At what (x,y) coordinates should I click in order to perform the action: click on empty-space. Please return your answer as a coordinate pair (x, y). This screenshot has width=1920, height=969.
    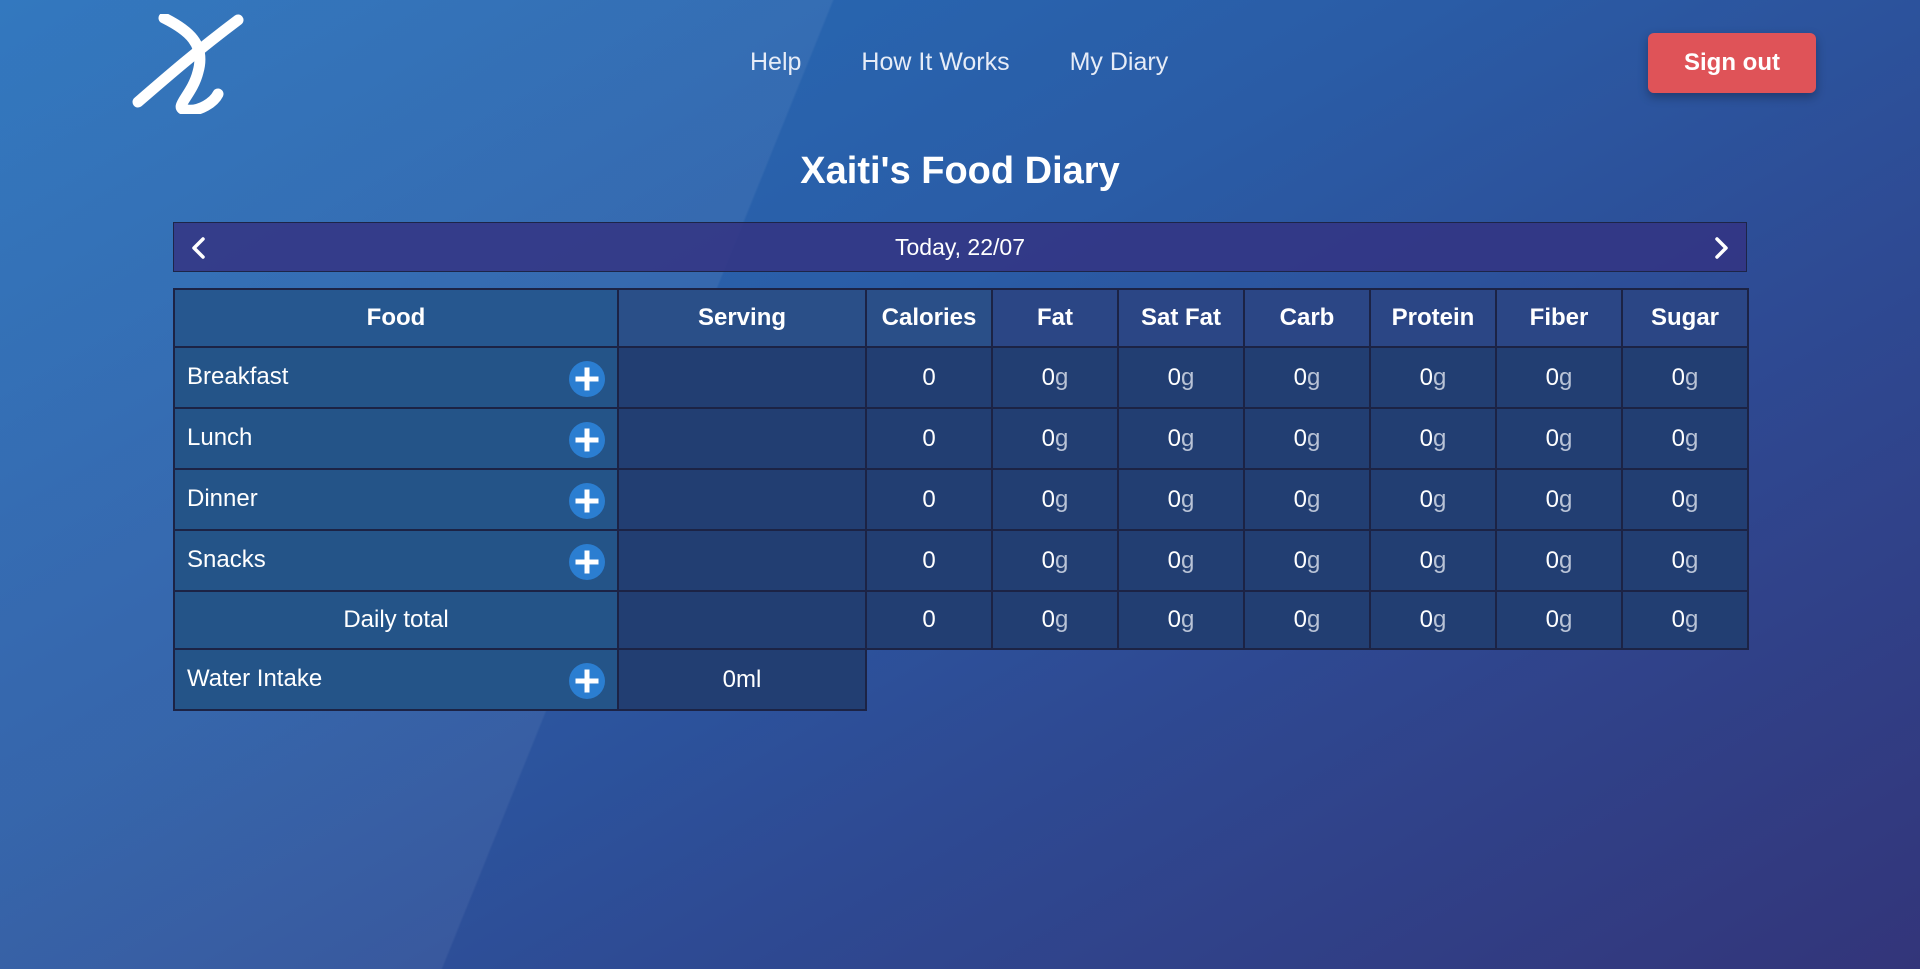
    Looking at the image, I should click on (1307, 679).